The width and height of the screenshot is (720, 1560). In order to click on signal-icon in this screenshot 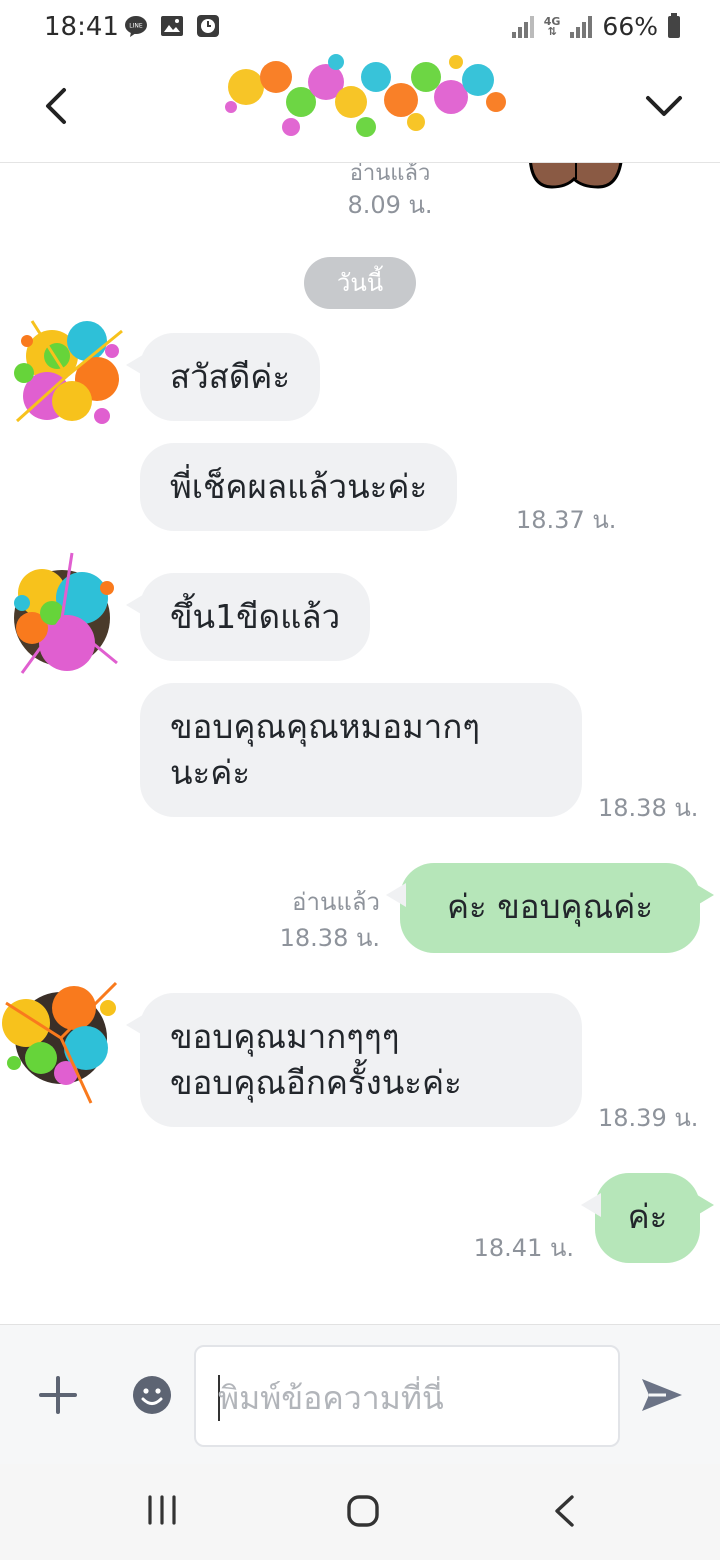, I will do `click(522, 26)`.